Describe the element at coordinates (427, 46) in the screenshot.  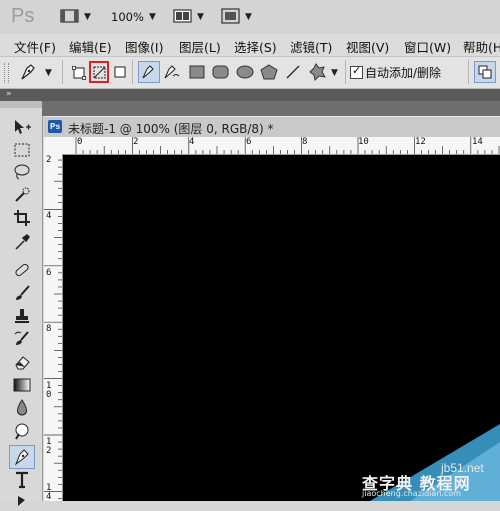
I see `menu-window: 窗口(W)` at that location.